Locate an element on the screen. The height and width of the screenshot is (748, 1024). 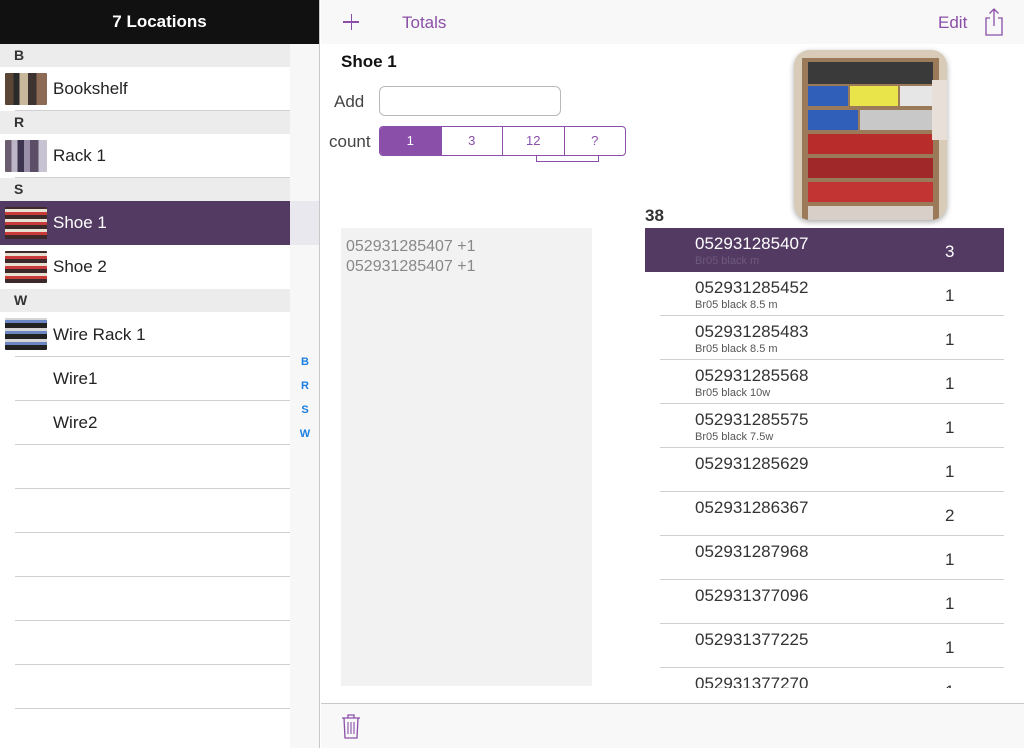
item-row: 052931285407 Br05 black m 3 is located at coordinates (824, 250).